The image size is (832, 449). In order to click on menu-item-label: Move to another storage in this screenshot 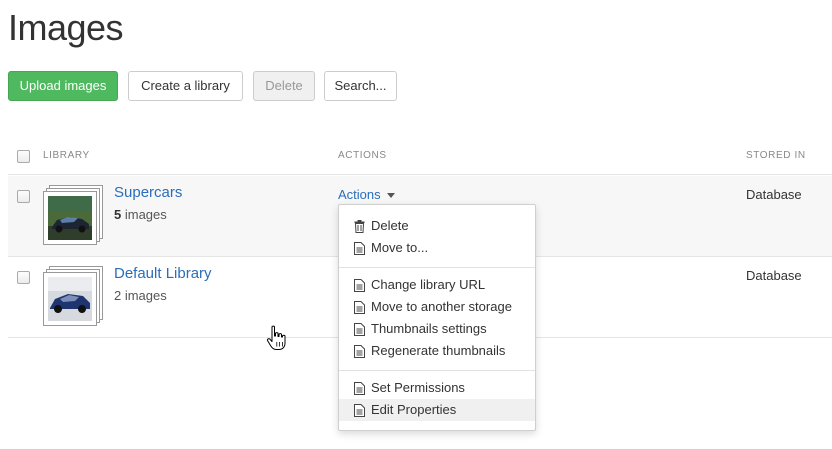, I will do `click(441, 306)`.